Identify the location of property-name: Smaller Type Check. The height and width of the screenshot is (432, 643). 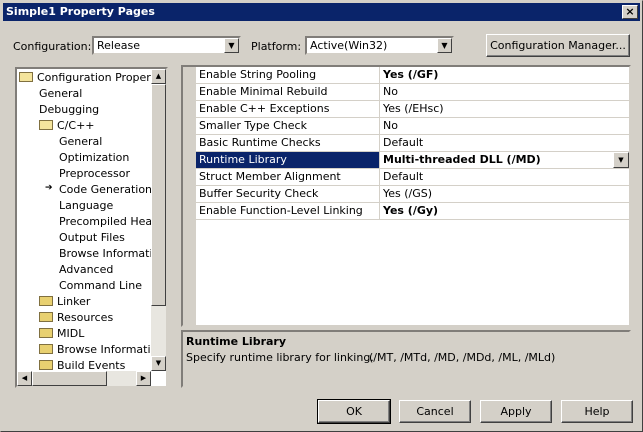
(288, 126).